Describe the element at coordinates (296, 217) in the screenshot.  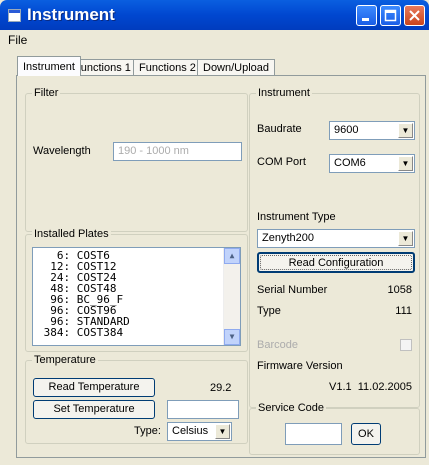
I see `instrument-type-label: Instrument Type` at that location.